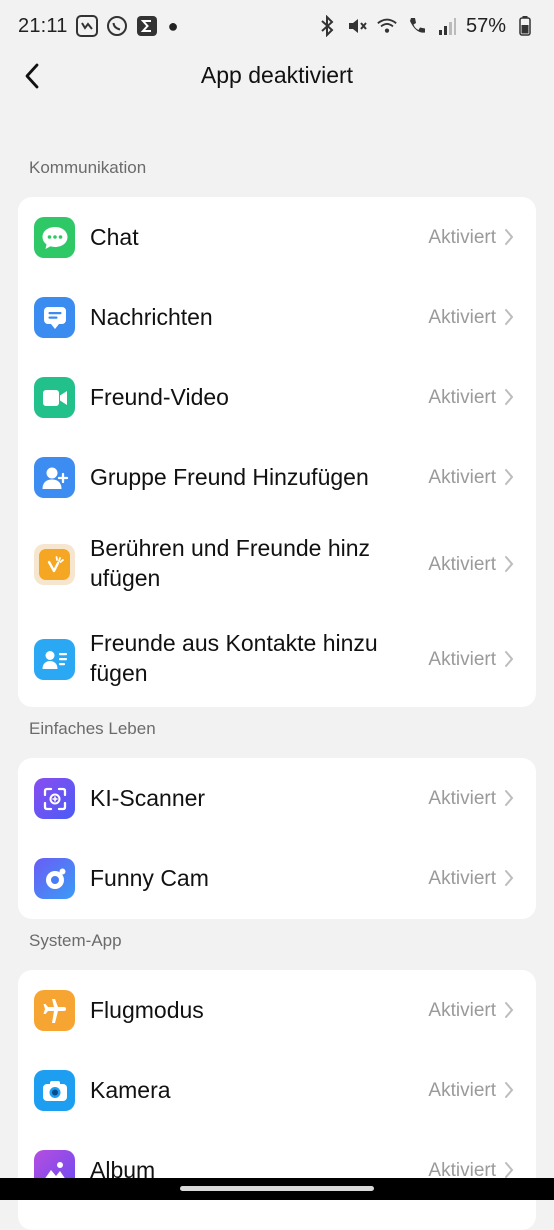 The height and width of the screenshot is (1230, 554). I want to click on list-item-label: Flugmodus, so click(147, 1010).